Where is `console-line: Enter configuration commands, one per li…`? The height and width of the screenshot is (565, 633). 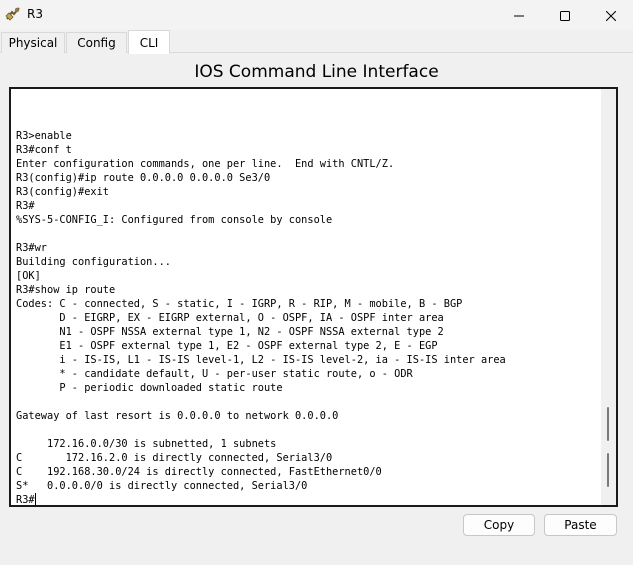 console-line: Enter configuration commands, one per li… is located at coordinates (205, 164).